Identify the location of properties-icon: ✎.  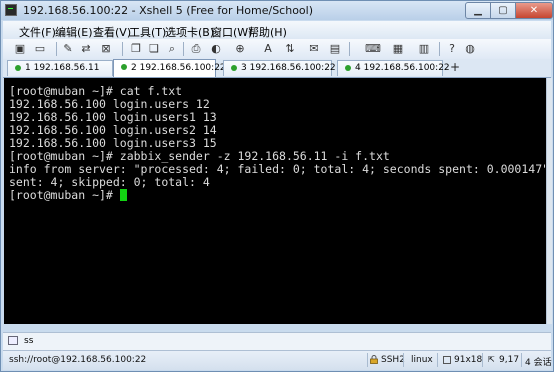
(68, 49).